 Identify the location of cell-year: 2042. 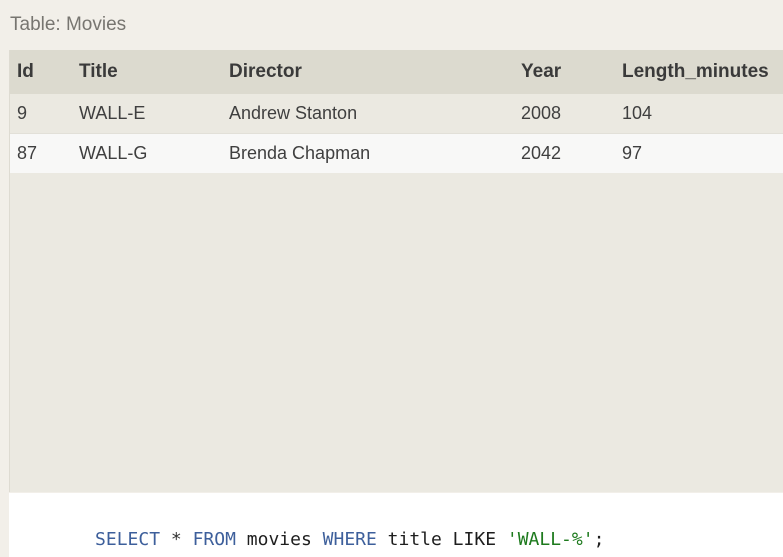
(541, 153).